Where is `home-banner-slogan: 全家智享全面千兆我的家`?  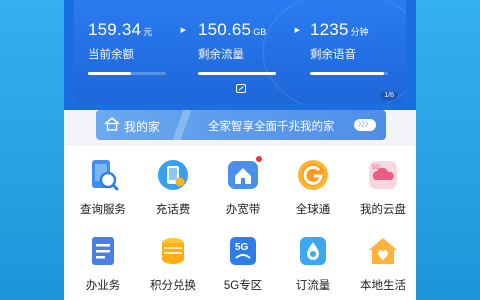 home-banner-slogan: 全家智享全面千兆我的家 is located at coordinates (271, 127).